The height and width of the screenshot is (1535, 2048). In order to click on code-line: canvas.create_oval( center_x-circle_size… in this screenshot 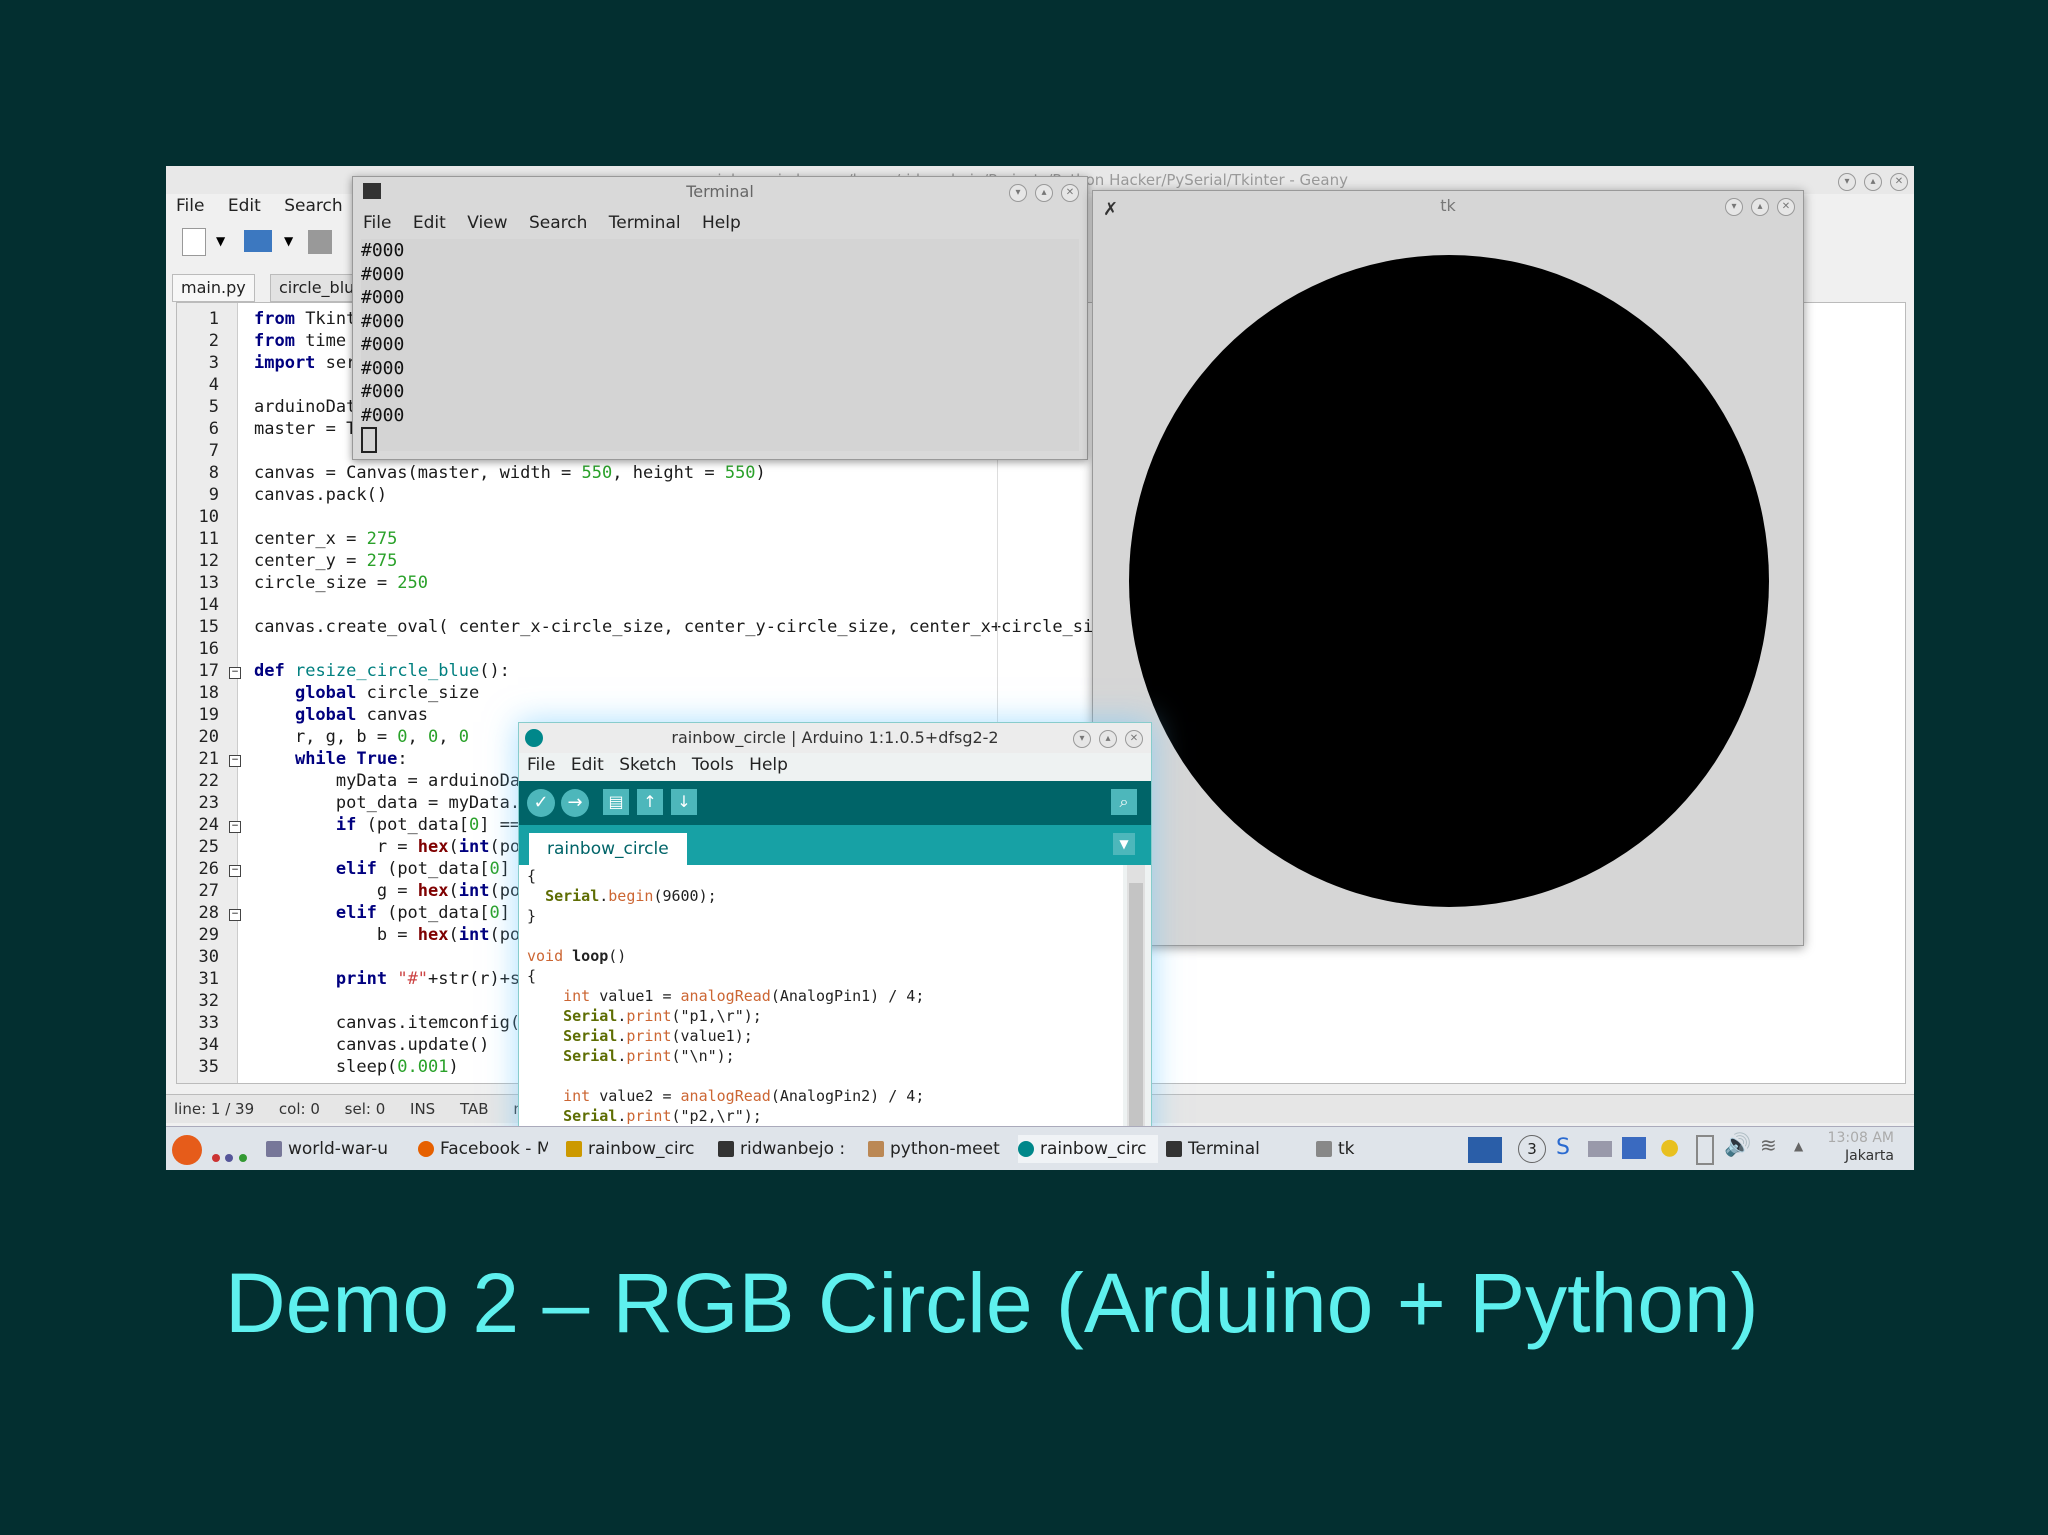, I will do `click(679, 627)`.